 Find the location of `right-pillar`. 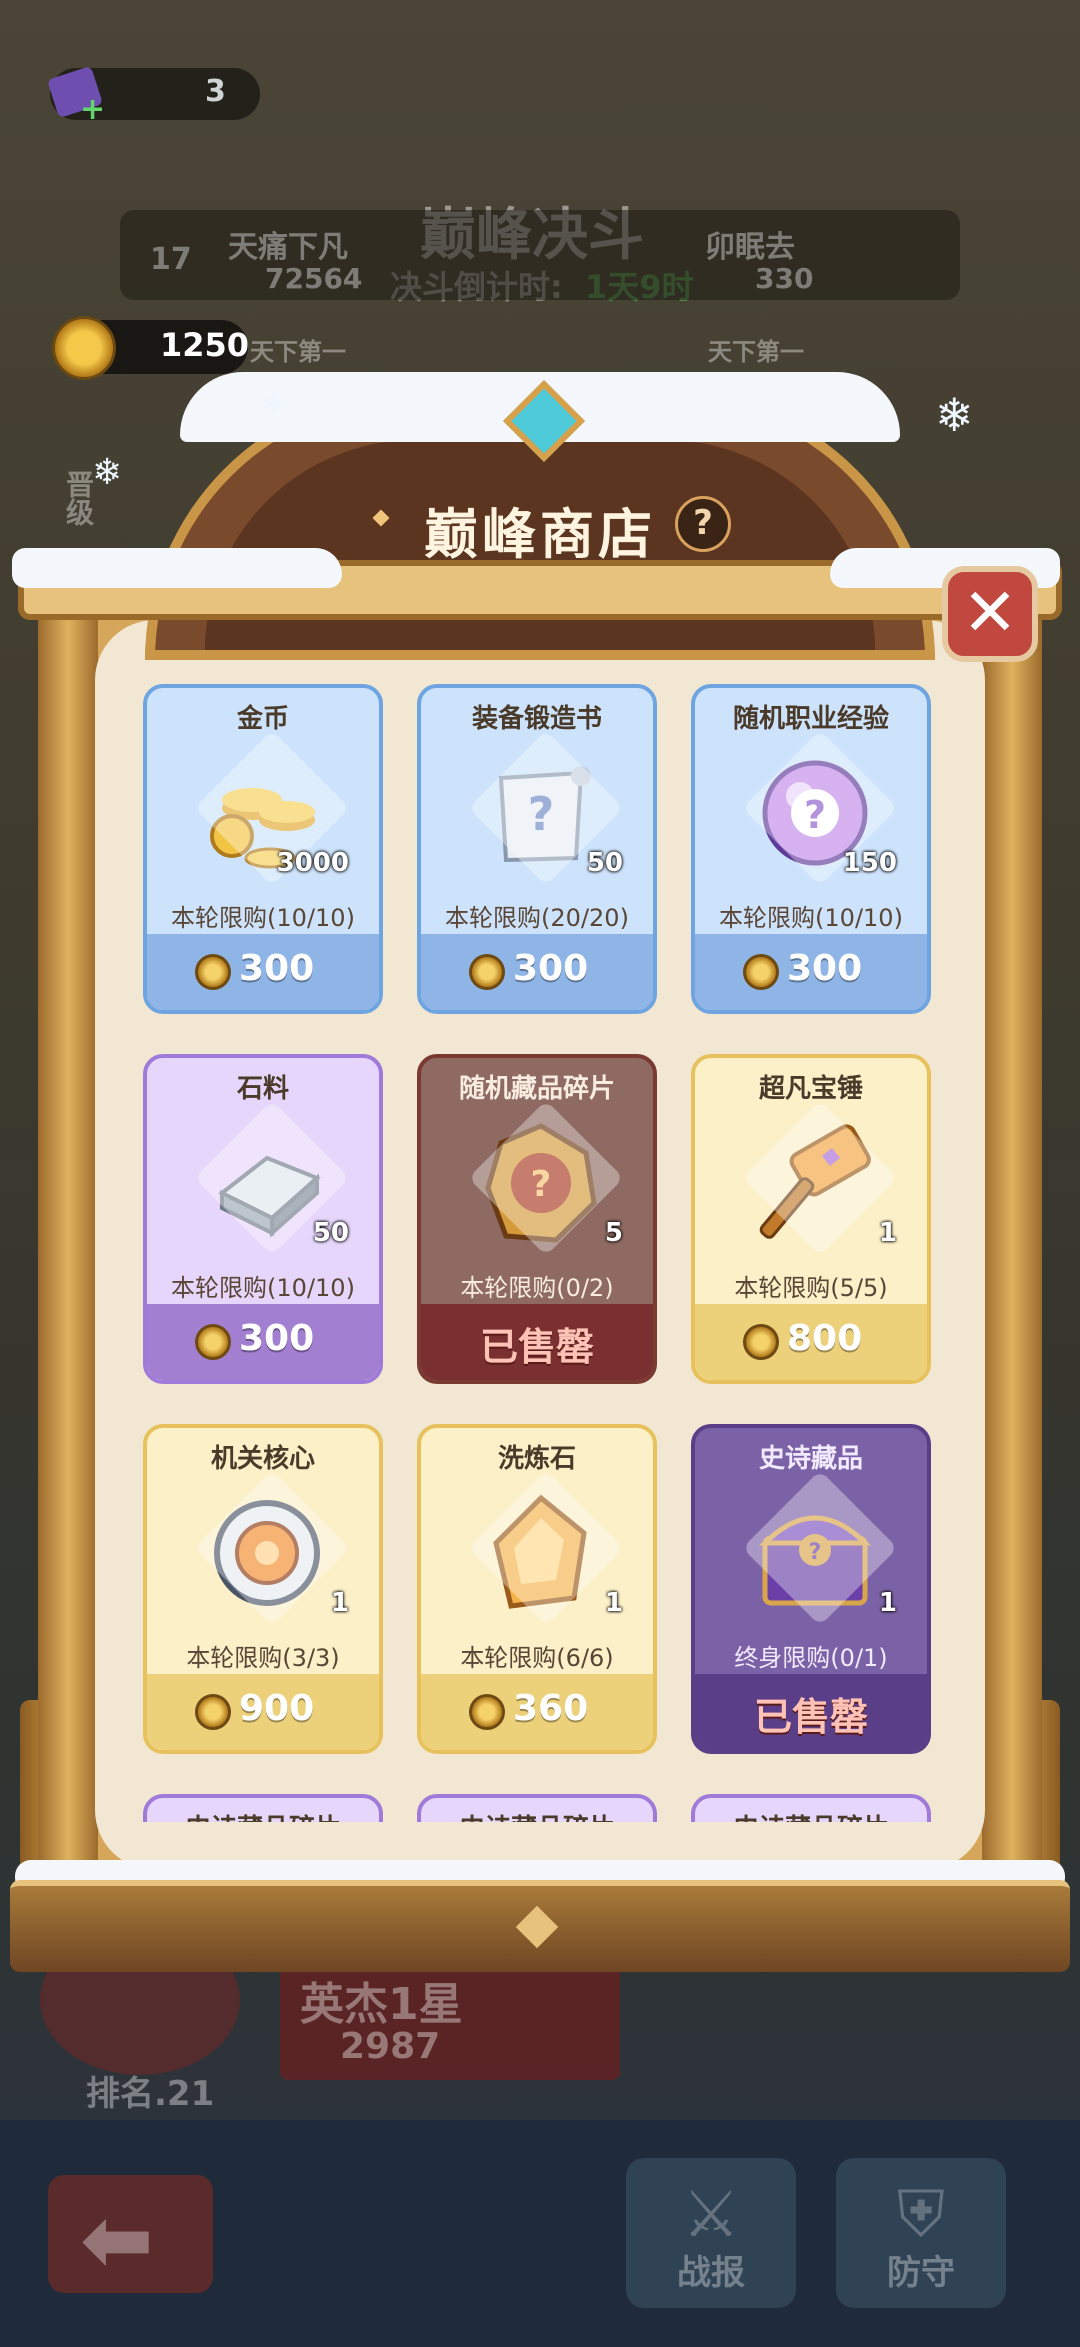

right-pillar is located at coordinates (1012, 1240).